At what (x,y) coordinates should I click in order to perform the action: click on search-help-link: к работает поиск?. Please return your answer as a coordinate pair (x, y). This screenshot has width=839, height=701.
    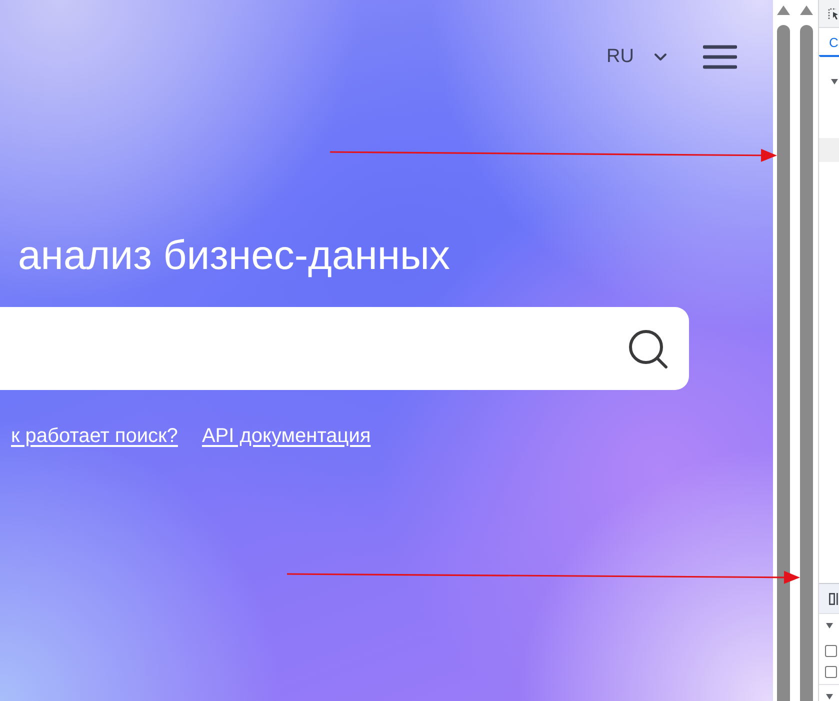
    Looking at the image, I should click on (94, 436).